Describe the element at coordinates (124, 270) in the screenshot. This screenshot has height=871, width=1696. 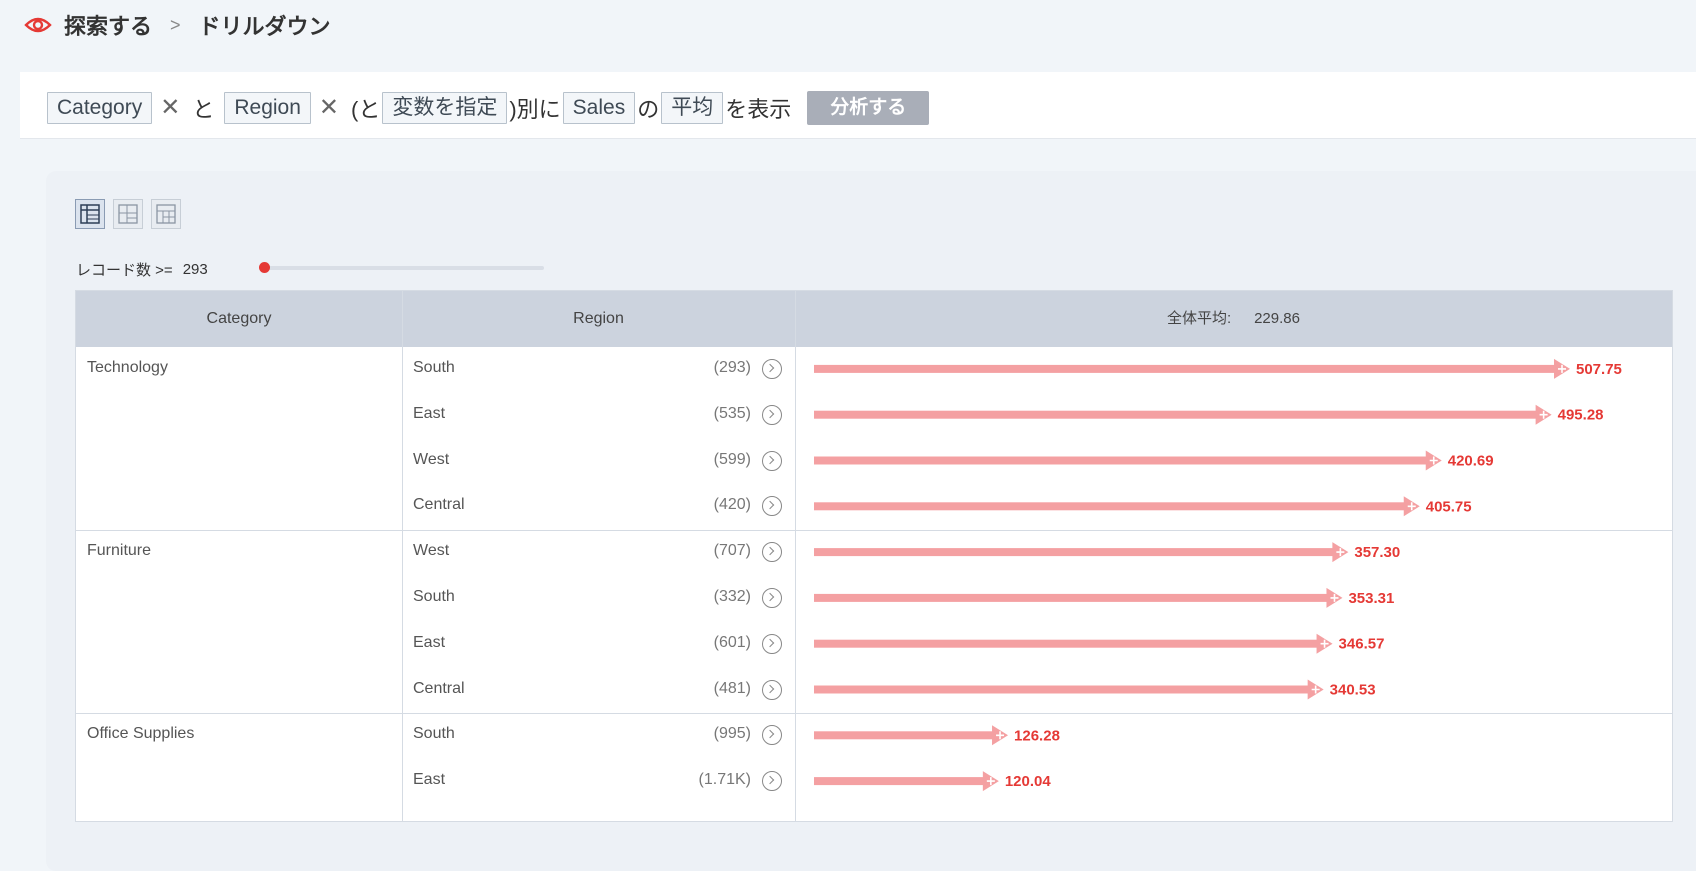
I see `record-count-label: レコード数 >=` at that location.